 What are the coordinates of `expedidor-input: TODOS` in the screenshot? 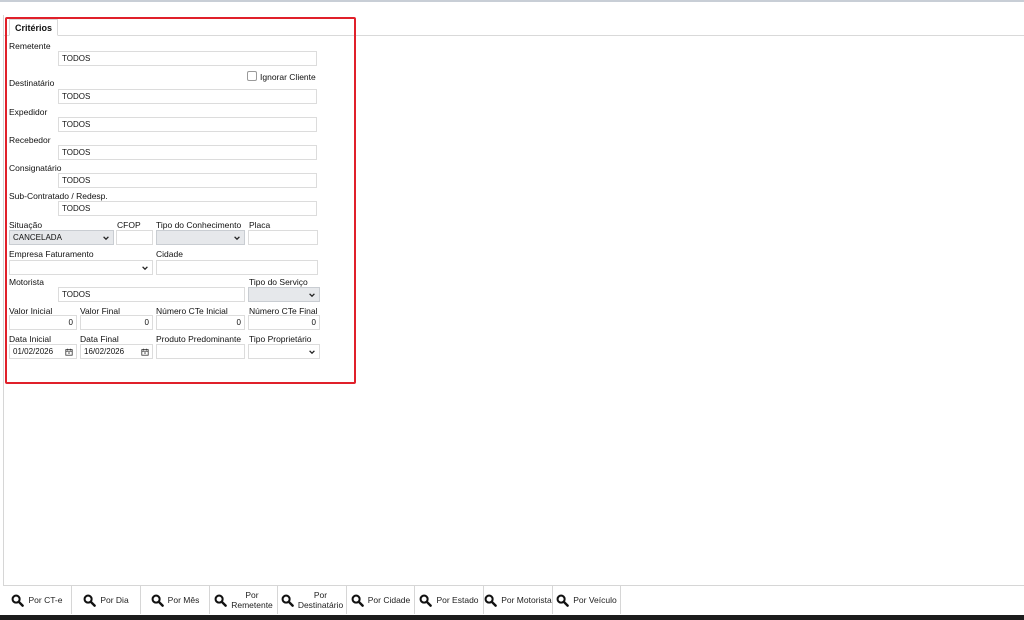 It's located at (187, 124).